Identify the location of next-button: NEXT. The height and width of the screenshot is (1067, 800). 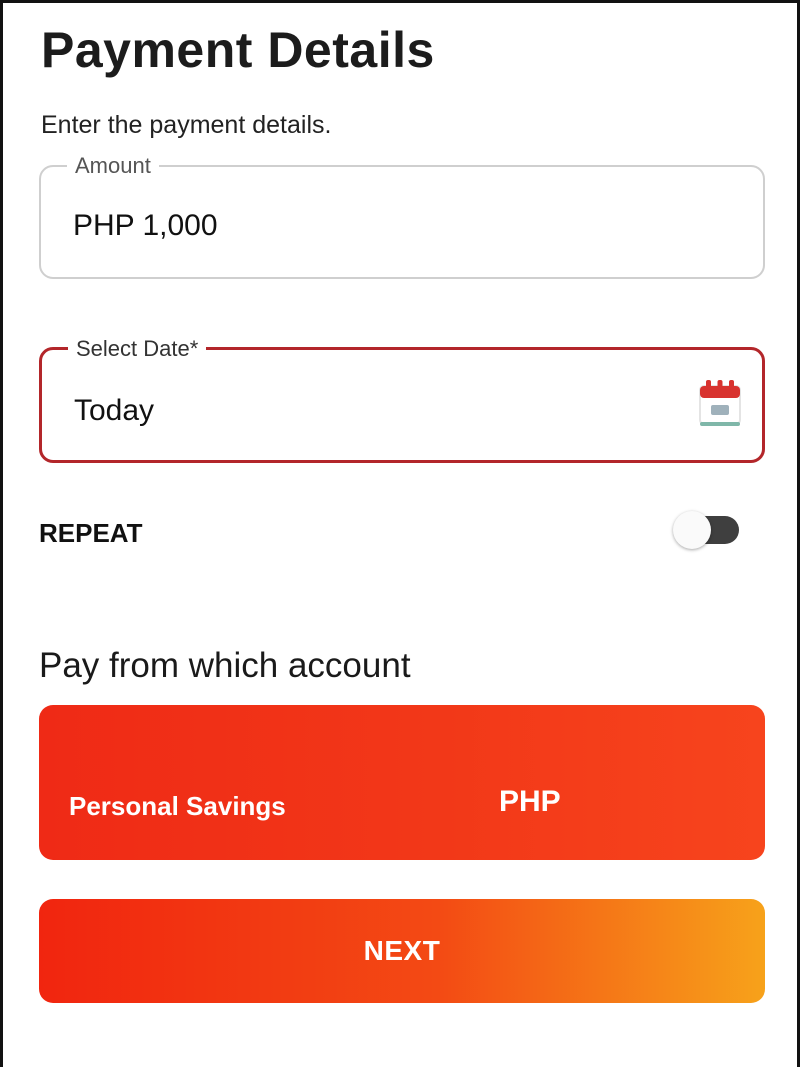
(402, 951).